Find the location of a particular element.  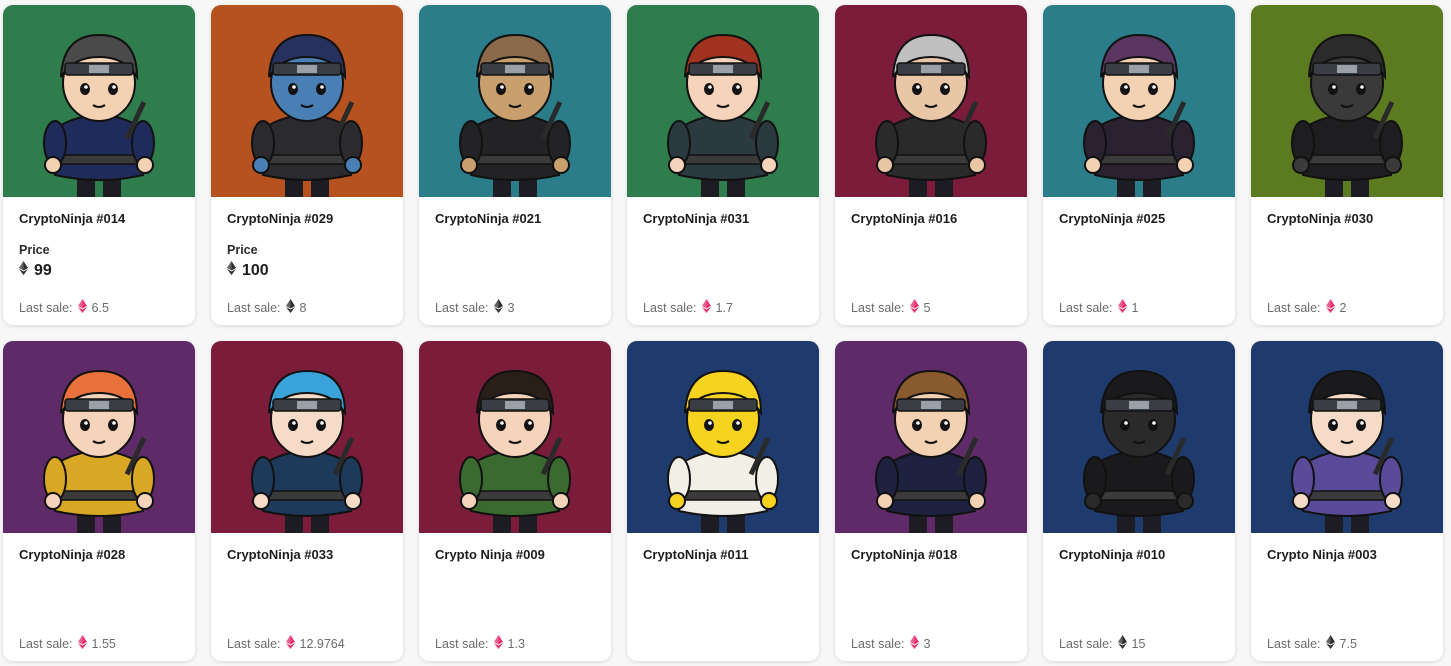

nft-card: CryptoNinja #028 Last sale: 1.55 is located at coordinates (99, 501).